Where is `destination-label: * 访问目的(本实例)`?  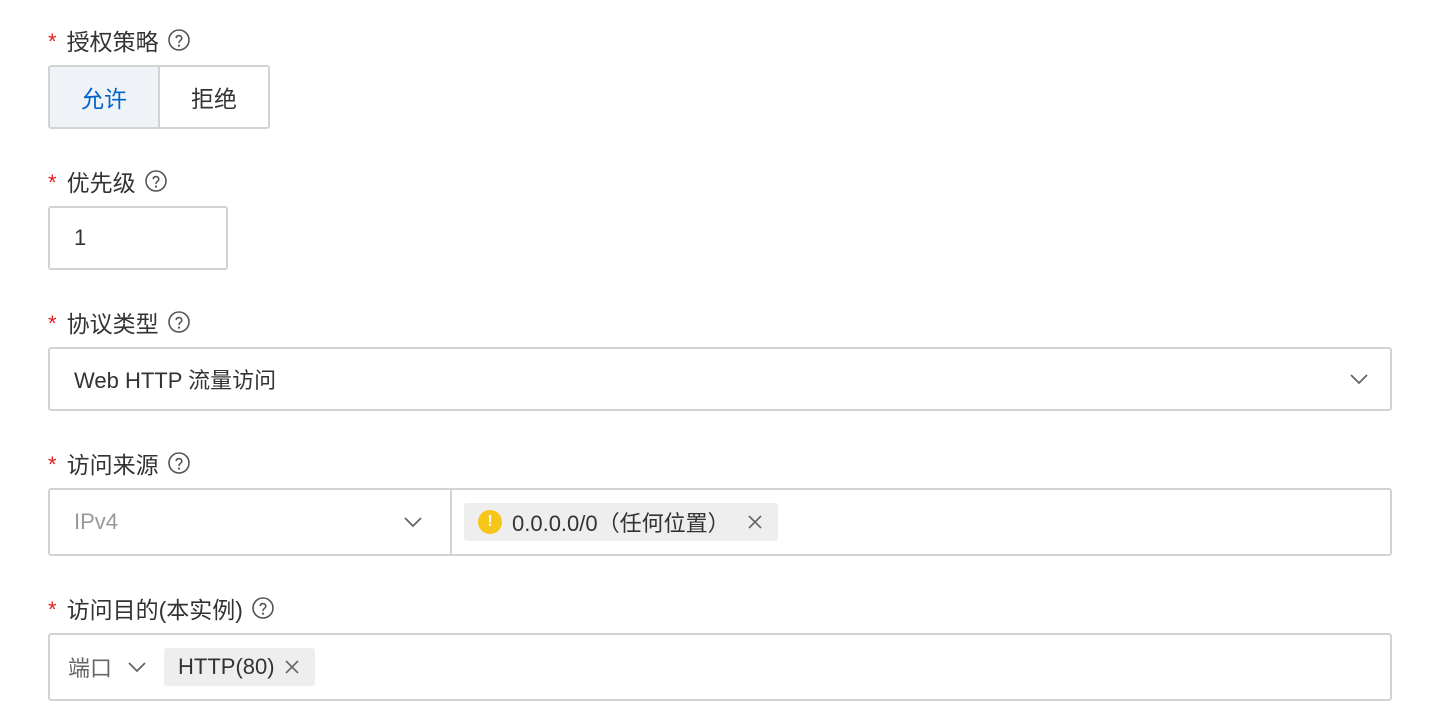 destination-label: * 访问目的(本实例) is located at coordinates (161, 608).